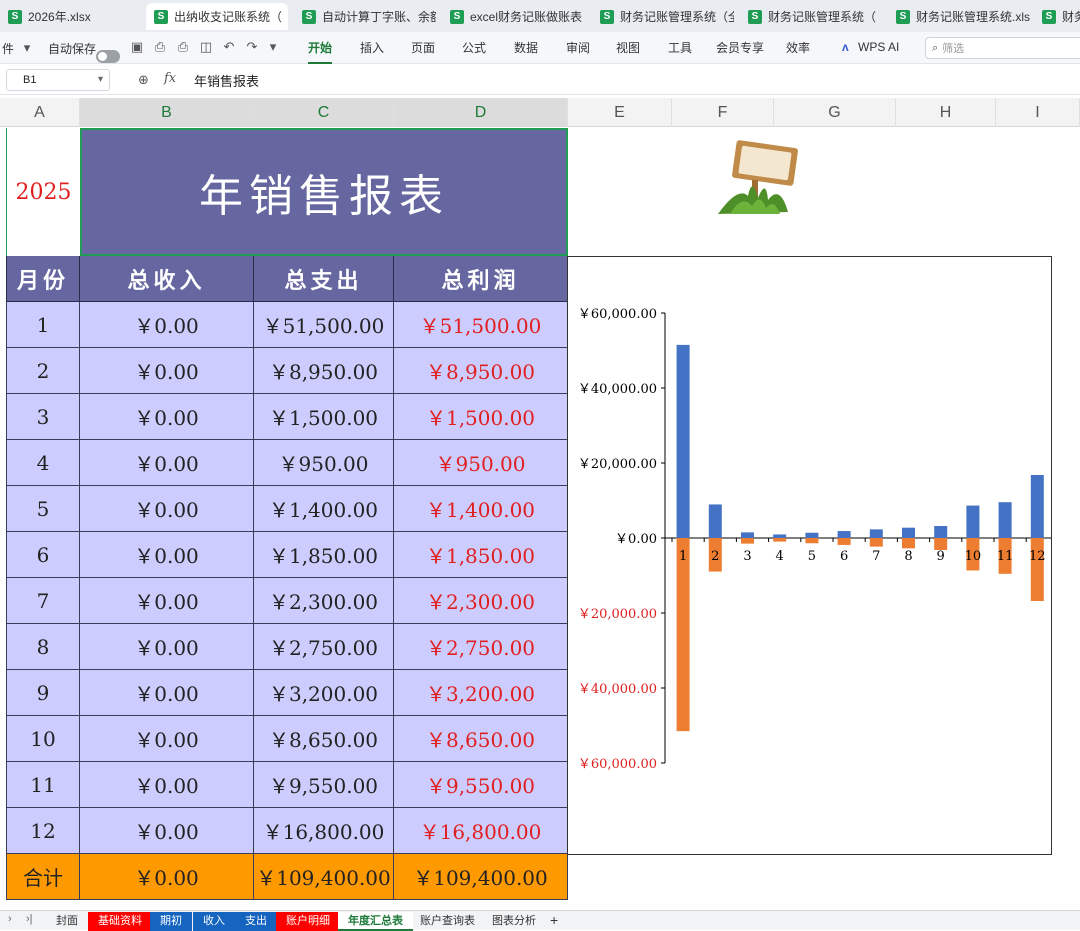  I want to click on sheet-tab-income: 收入, so click(214, 921).